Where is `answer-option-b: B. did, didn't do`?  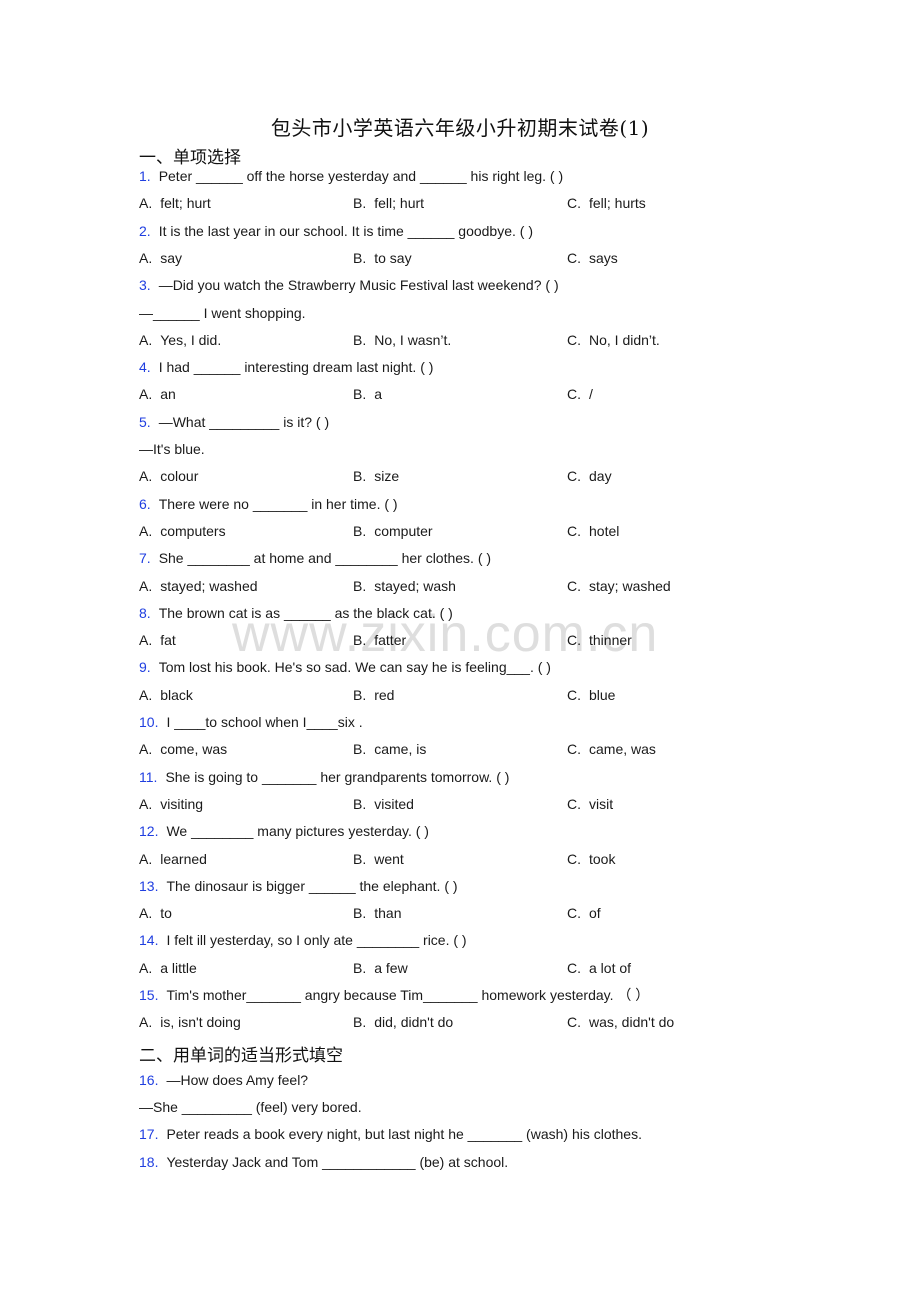 answer-option-b: B. did, didn't do is located at coordinates (403, 1022).